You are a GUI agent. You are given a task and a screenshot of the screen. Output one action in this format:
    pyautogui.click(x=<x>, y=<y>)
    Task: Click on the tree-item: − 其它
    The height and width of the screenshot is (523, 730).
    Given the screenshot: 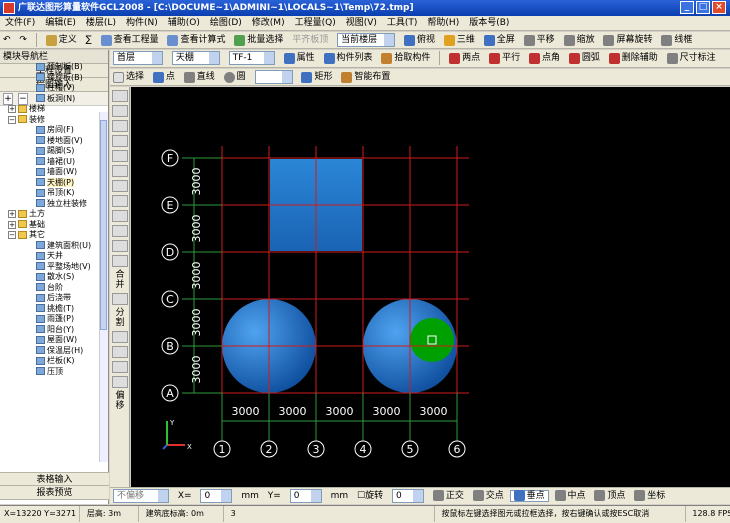 What is the action you would take?
    pyautogui.click(x=50, y=235)
    